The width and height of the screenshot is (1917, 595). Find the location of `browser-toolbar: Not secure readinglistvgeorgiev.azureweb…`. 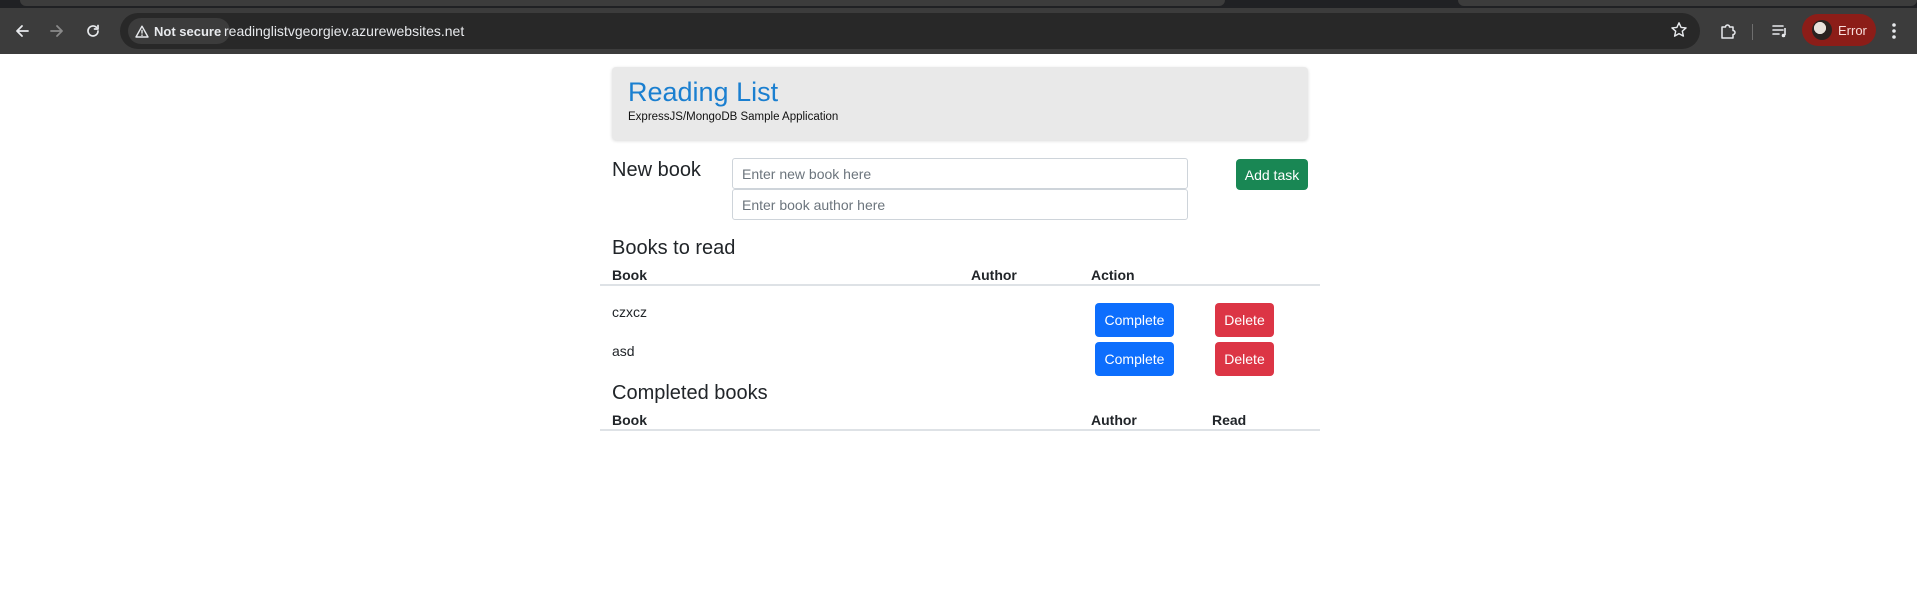

browser-toolbar: Not secure readinglistvgeorgiev.azureweb… is located at coordinates (958, 31).